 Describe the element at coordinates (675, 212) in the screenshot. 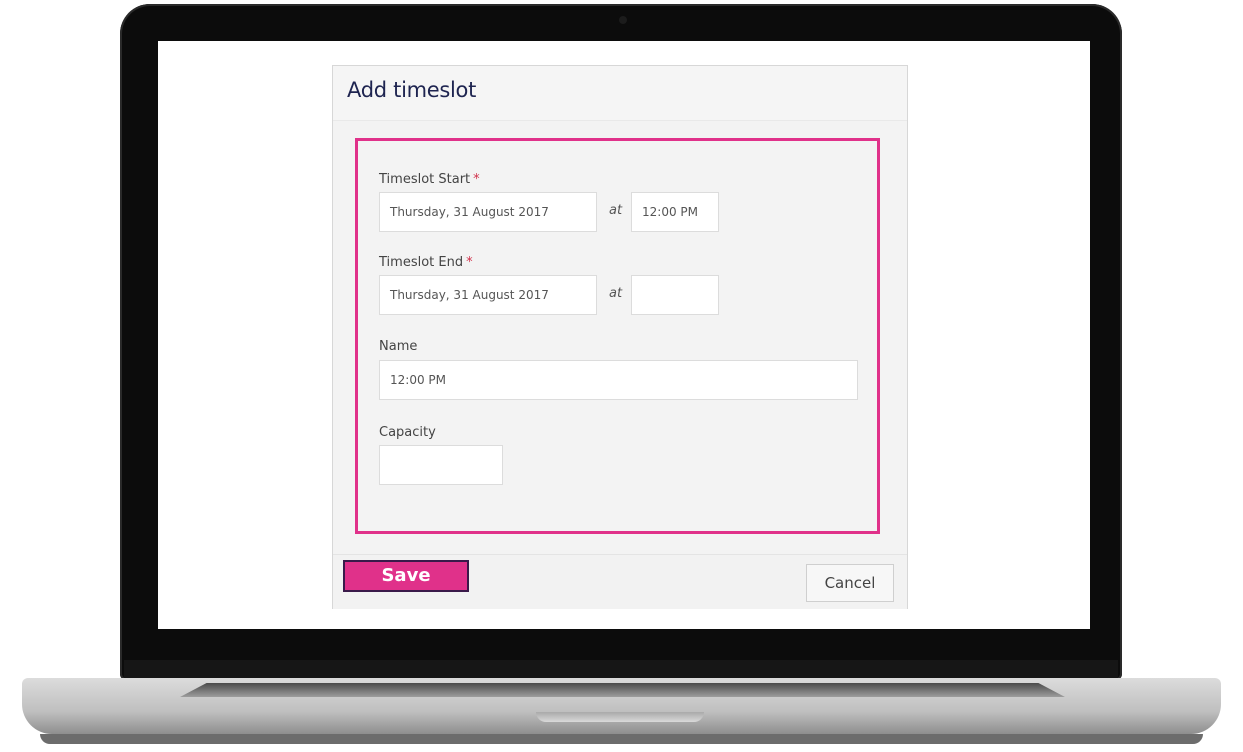

I see `timeslot-start-time-input: 12:00 PM` at that location.